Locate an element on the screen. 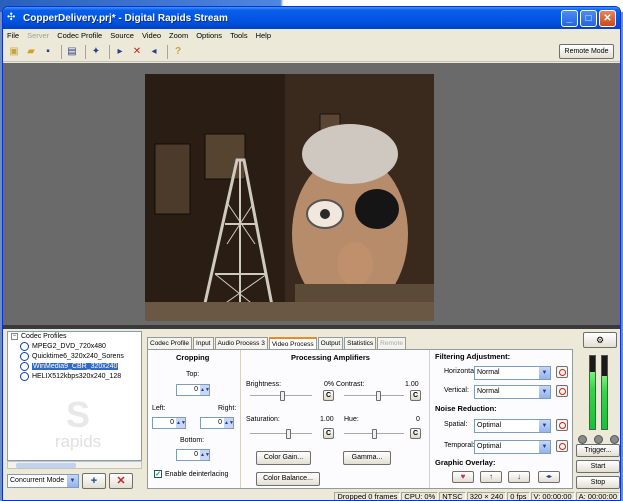 The image size is (623, 501). maximize-button: □ is located at coordinates (588, 18).